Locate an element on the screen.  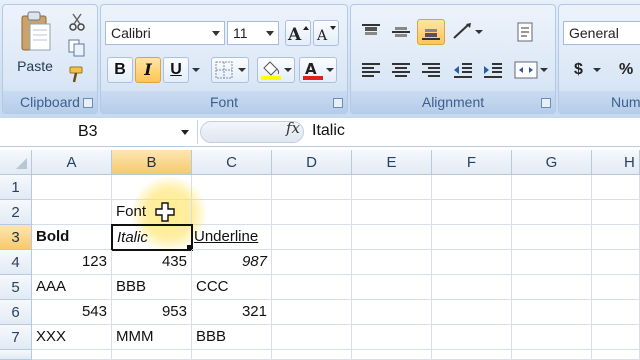
font-name-dropdown: Calibri is located at coordinates (165, 33).